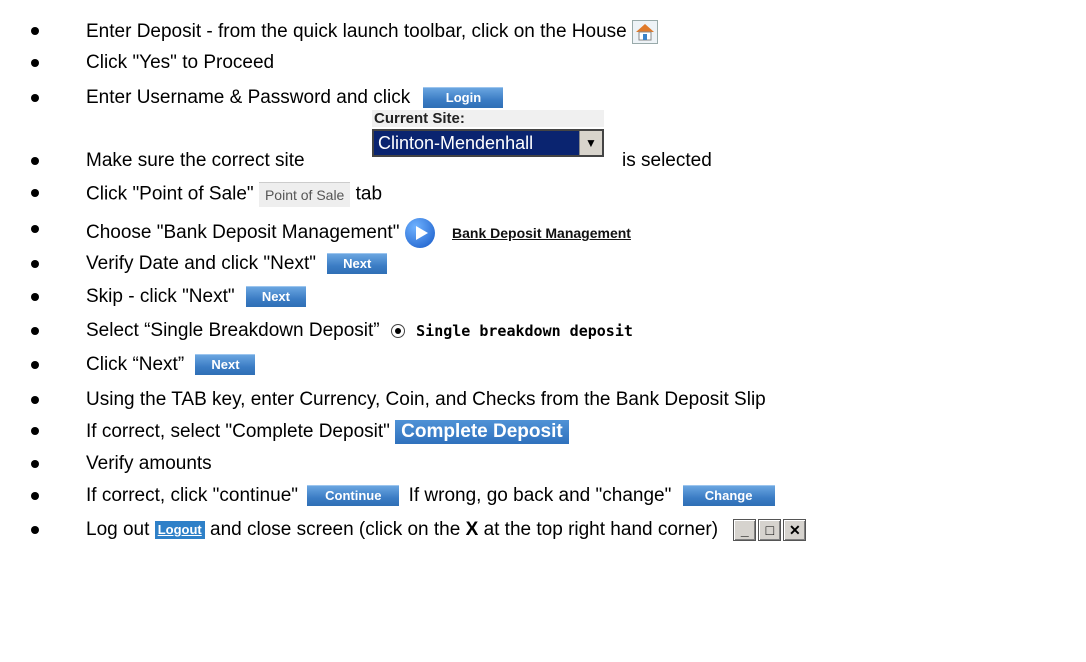 The height and width of the screenshot is (662, 1086). Describe the element at coordinates (590, 143) in the screenshot. I see `chevron-down-icon: ▼` at that location.